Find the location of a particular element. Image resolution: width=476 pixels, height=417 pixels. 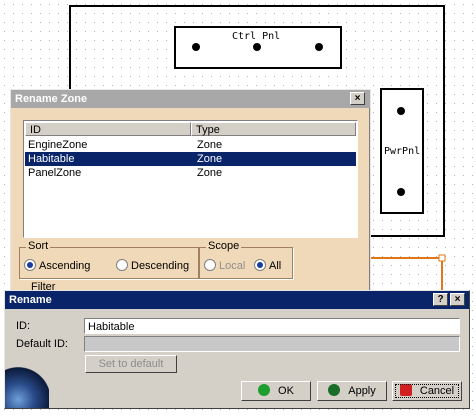

cancel-icon is located at coordinates (405, 390).